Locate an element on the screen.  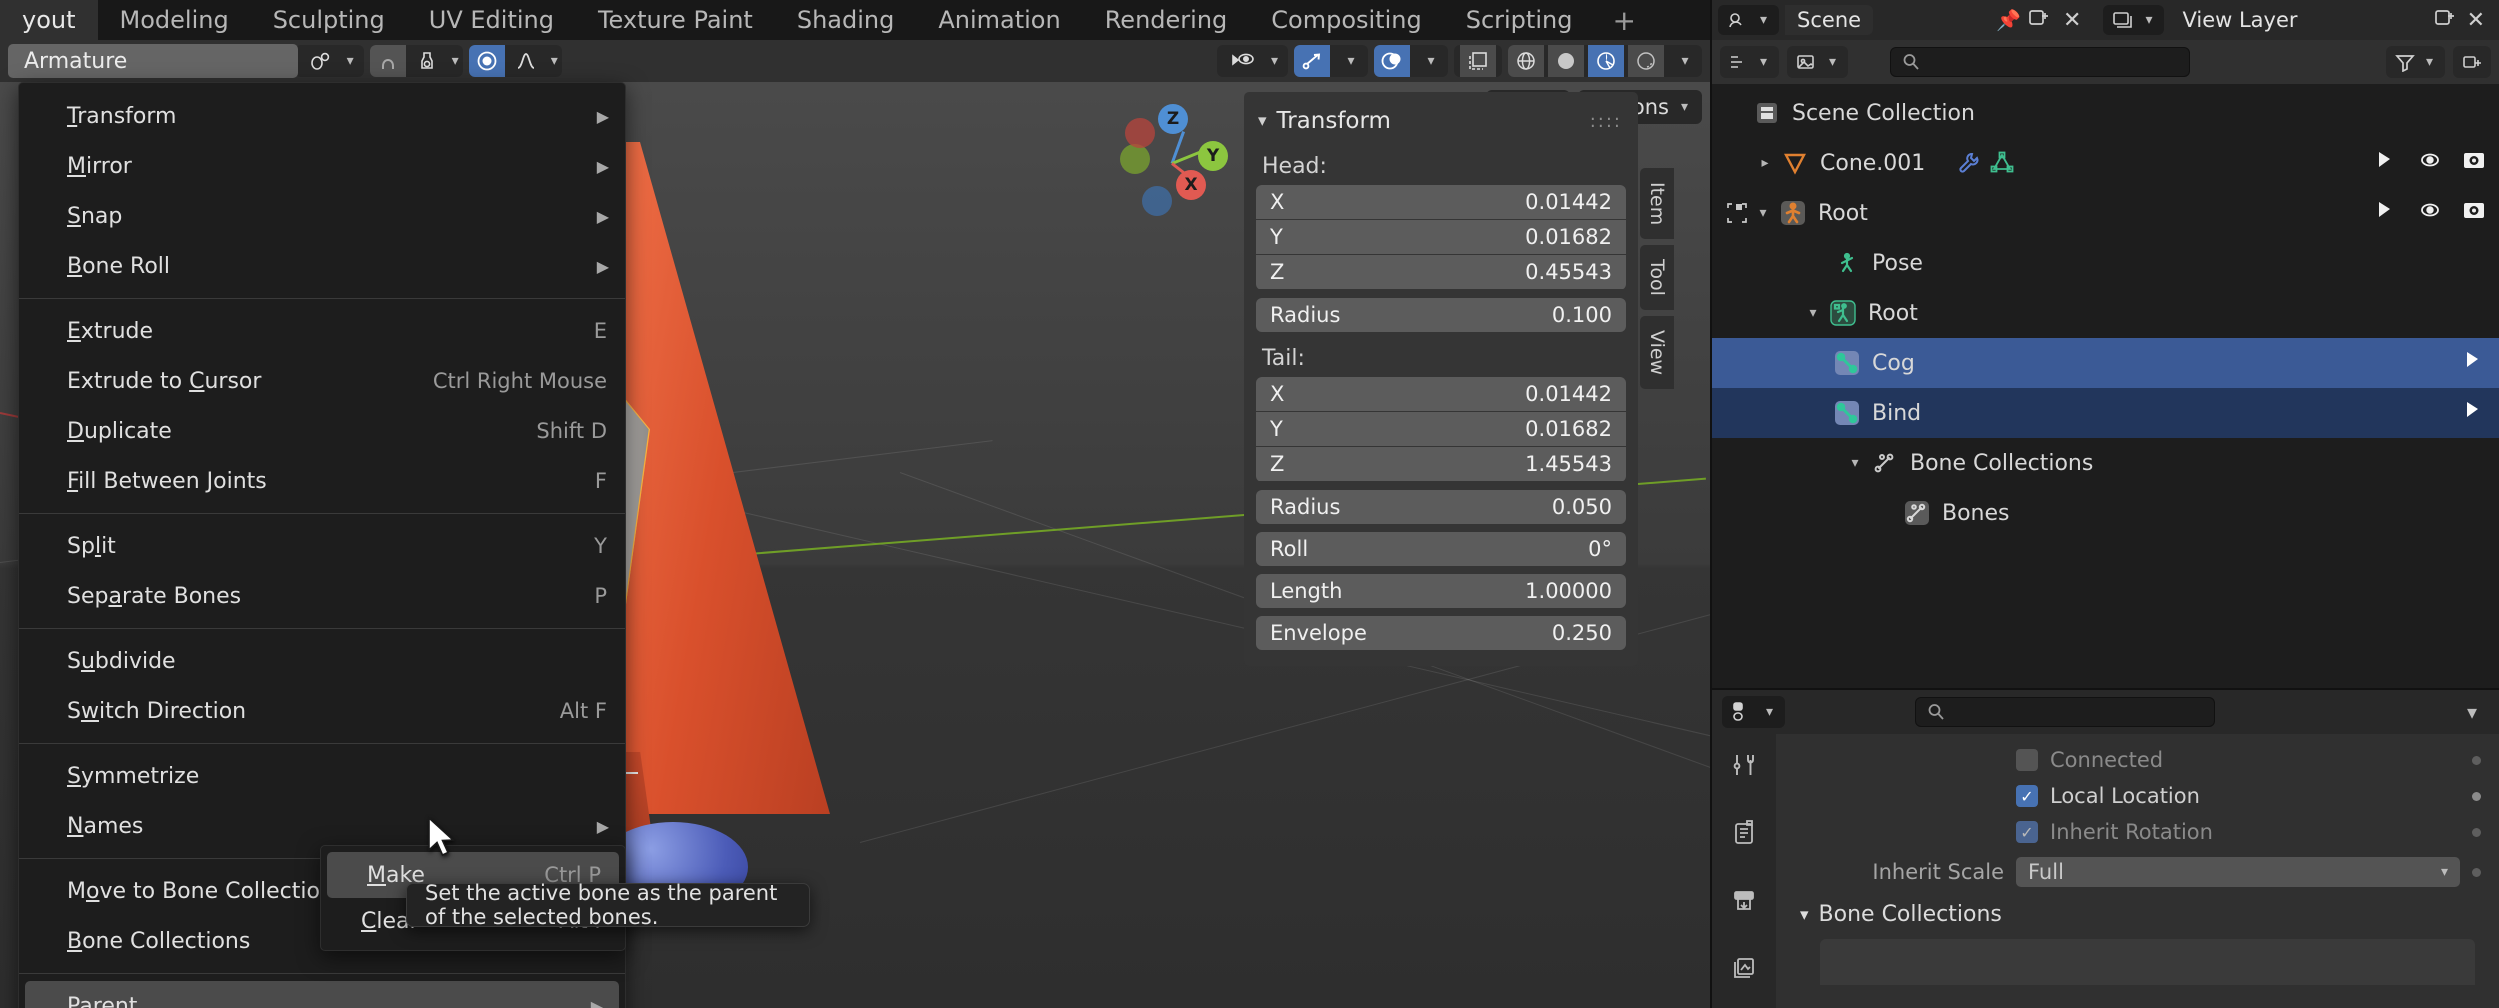
gizmo-neg-y-axis is located at coordinates (1135, 159).